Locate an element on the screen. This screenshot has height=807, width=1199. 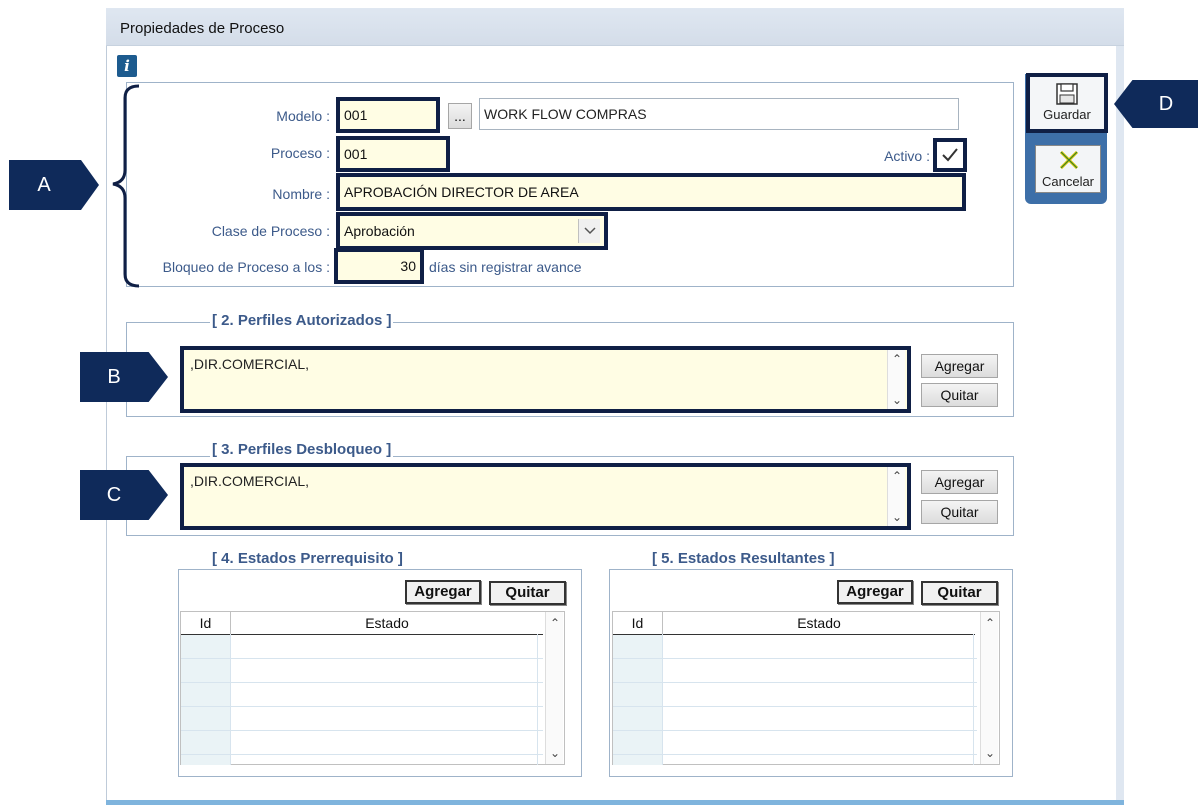
perfiles-desbloqueo-scrollbar: ⌃ ⌄ is located at coordinates (896, 496).